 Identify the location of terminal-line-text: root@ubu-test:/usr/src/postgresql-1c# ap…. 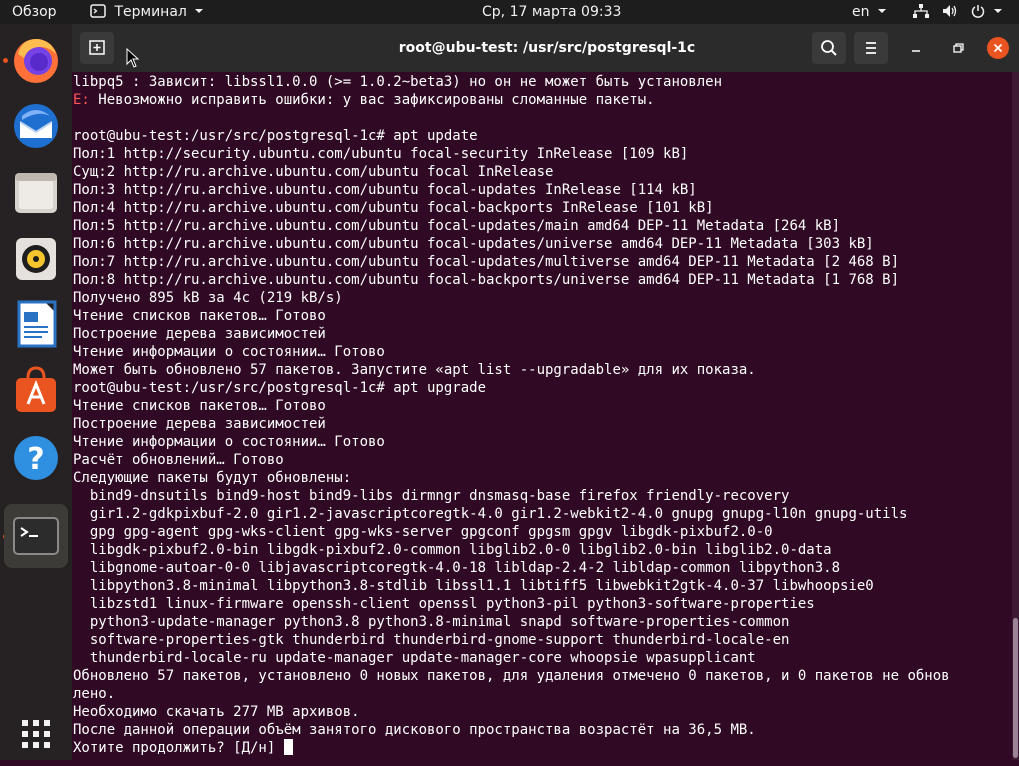
(275, 136).